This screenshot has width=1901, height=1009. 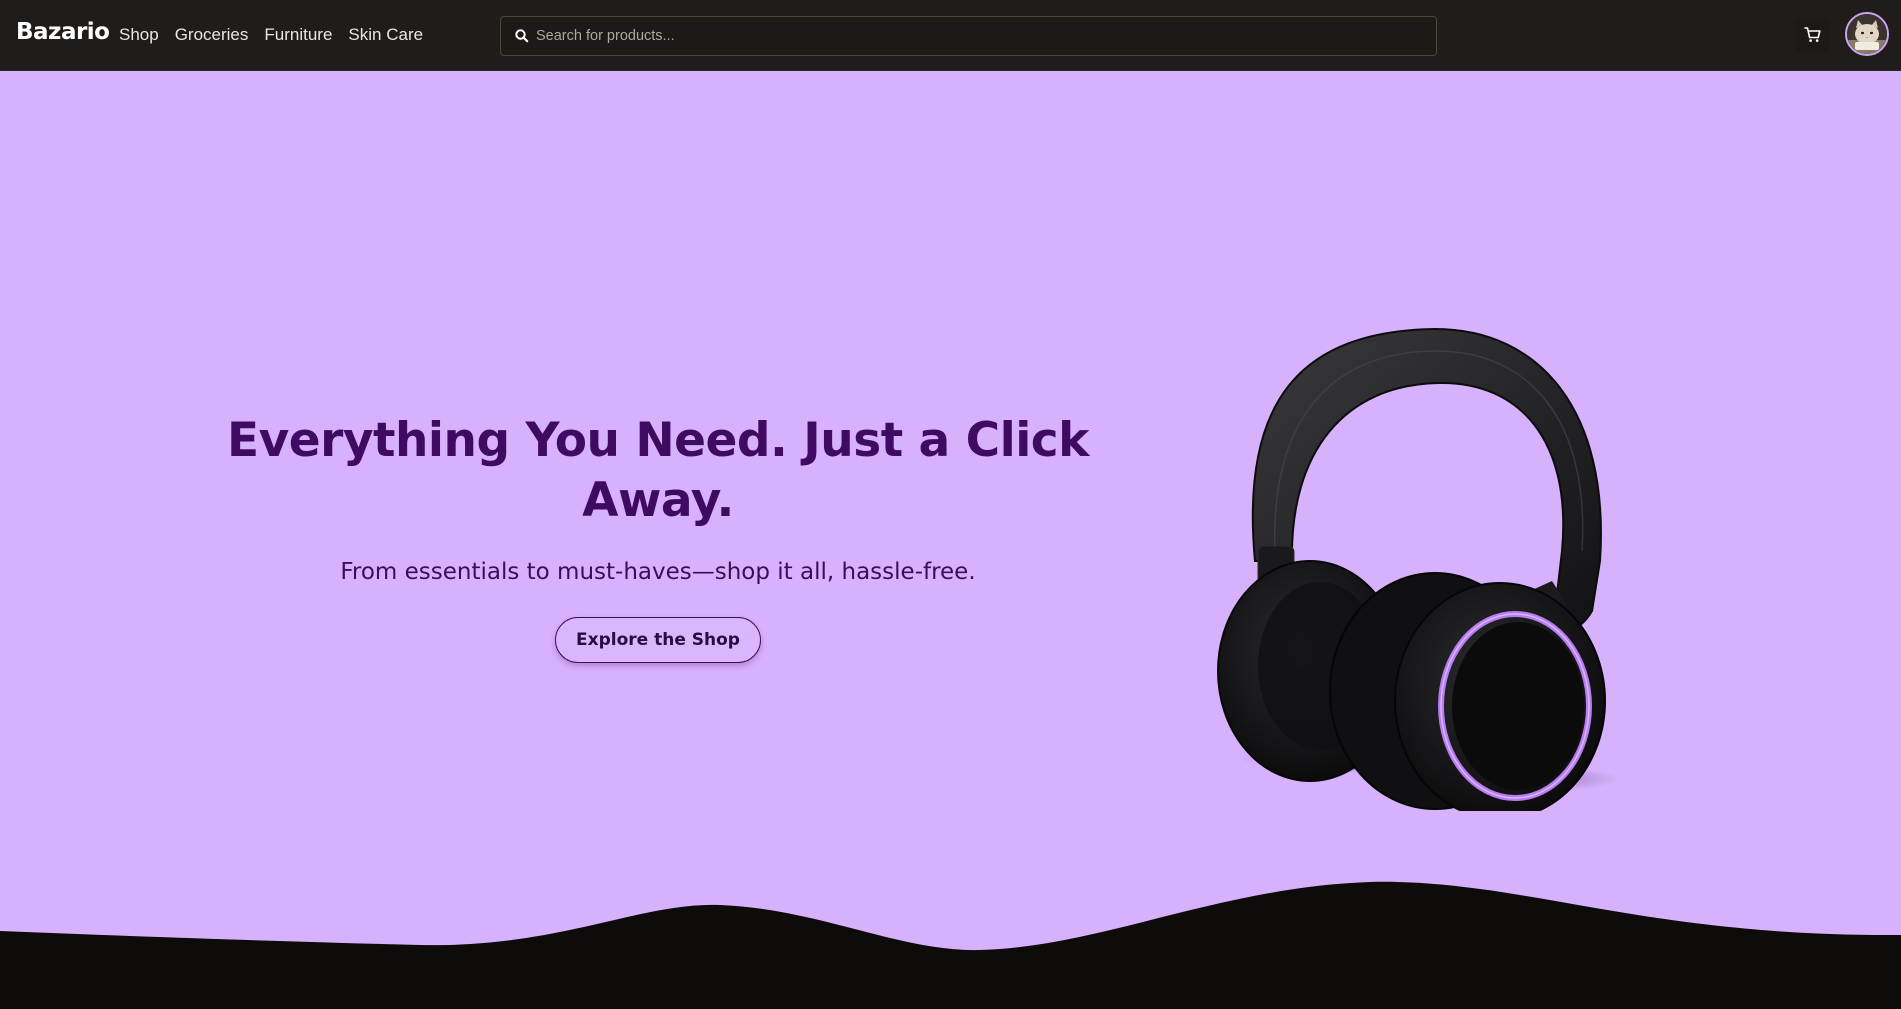 What do you see at coordinates (950, 945) in the screenshot?
I see `hero-bottom-wave` at bounding box center [950, 945].